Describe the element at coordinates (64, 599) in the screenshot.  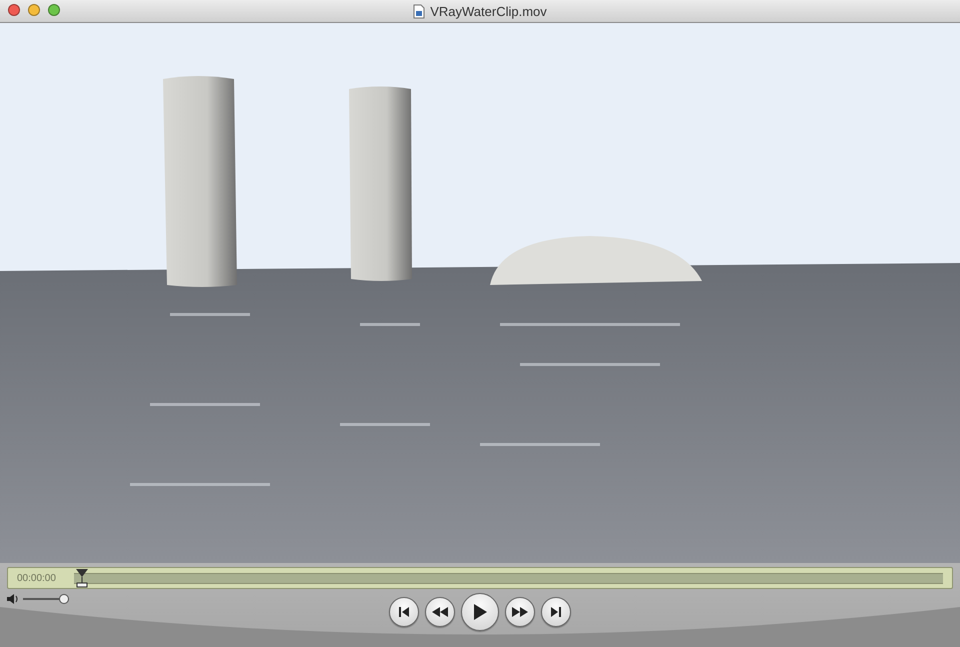
I see `volume-thumb` at that location.